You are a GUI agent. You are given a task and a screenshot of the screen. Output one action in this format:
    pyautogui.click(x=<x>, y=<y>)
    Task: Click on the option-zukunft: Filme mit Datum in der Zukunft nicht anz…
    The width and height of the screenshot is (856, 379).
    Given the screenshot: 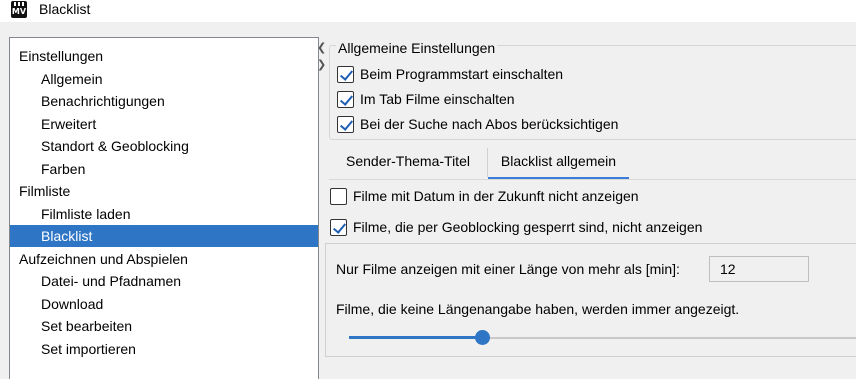 What is the action you would take?
    pyautogui.click(x=484, y=196)
    